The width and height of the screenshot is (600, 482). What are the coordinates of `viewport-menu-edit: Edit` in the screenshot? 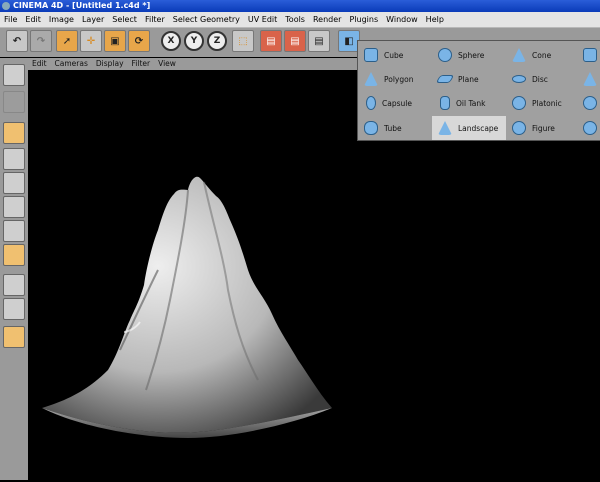 It's located at (39, 64).